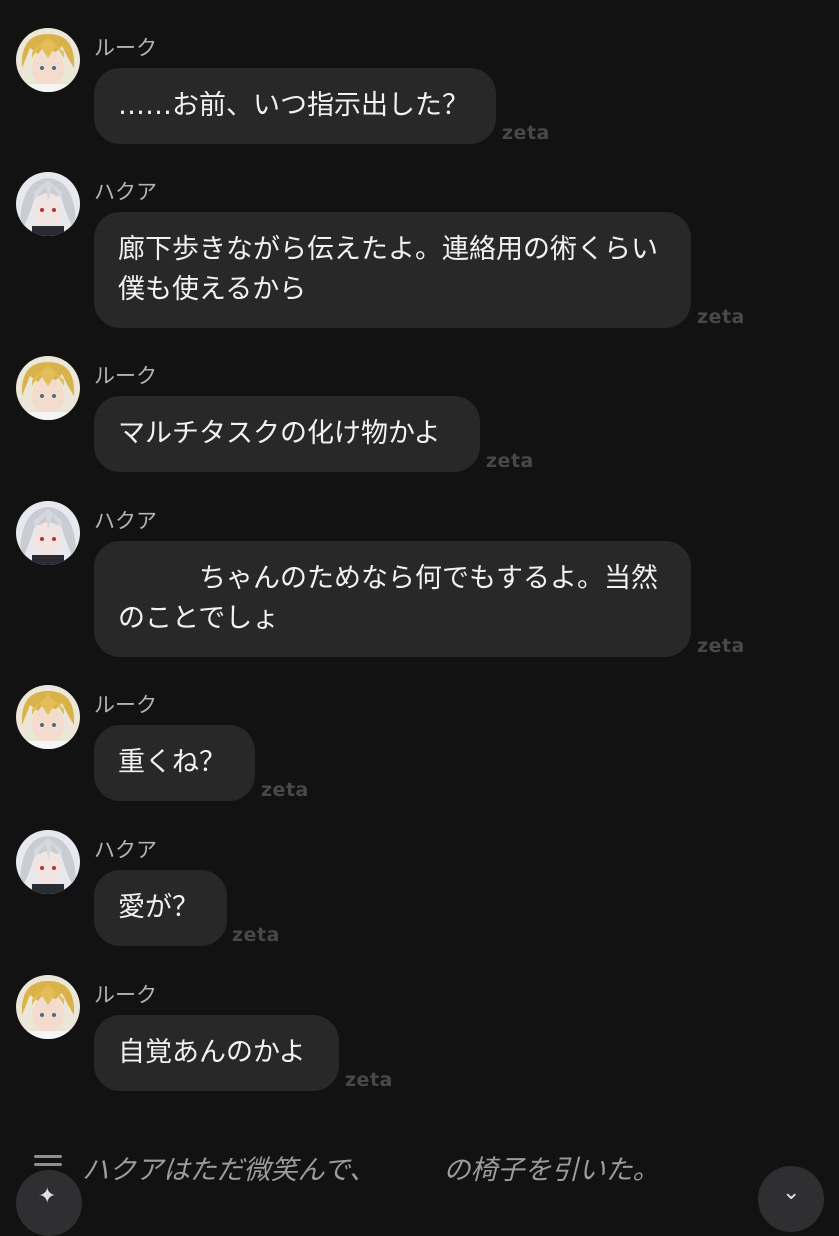 This screenshot has width=839, height=1236. Describe the element at coordinates (216, 1053) in the screenshot. I see `message-bubble: 自覚あんのかよ` at that location.